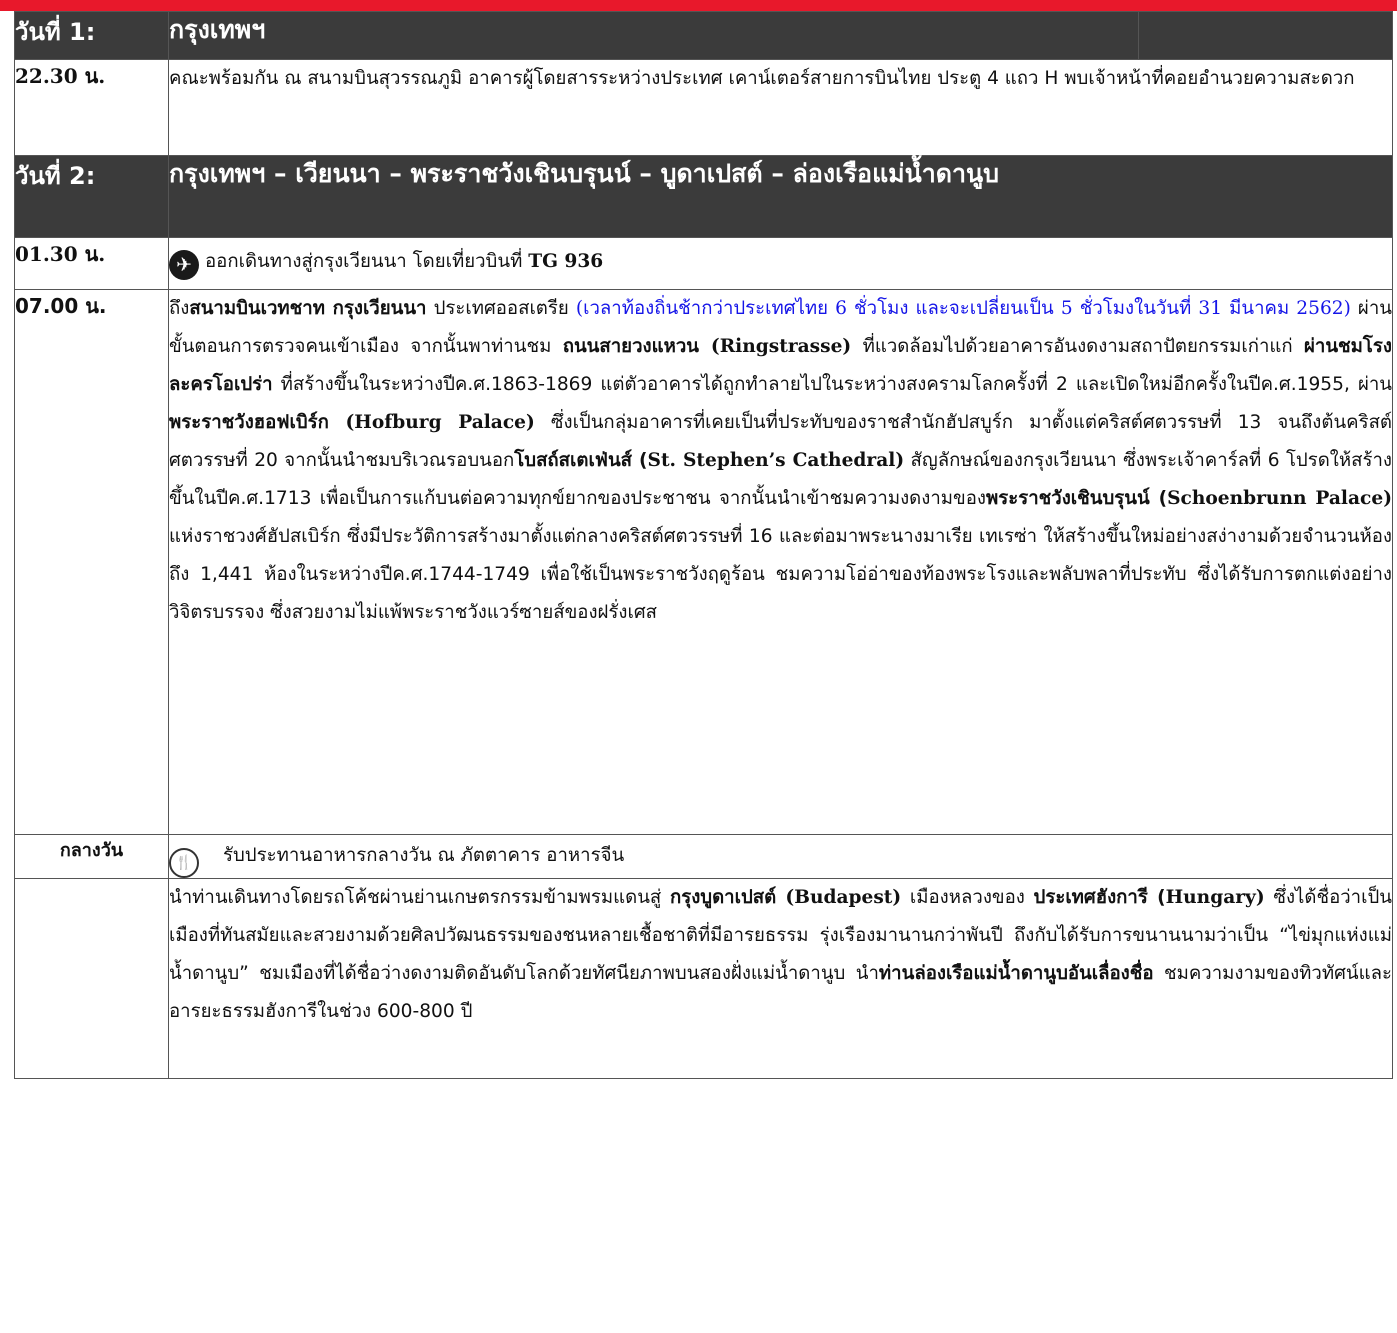  I want to click on airport-name: สนามบินเวทชาท กรุงเวียนนา, so click(308, 308).